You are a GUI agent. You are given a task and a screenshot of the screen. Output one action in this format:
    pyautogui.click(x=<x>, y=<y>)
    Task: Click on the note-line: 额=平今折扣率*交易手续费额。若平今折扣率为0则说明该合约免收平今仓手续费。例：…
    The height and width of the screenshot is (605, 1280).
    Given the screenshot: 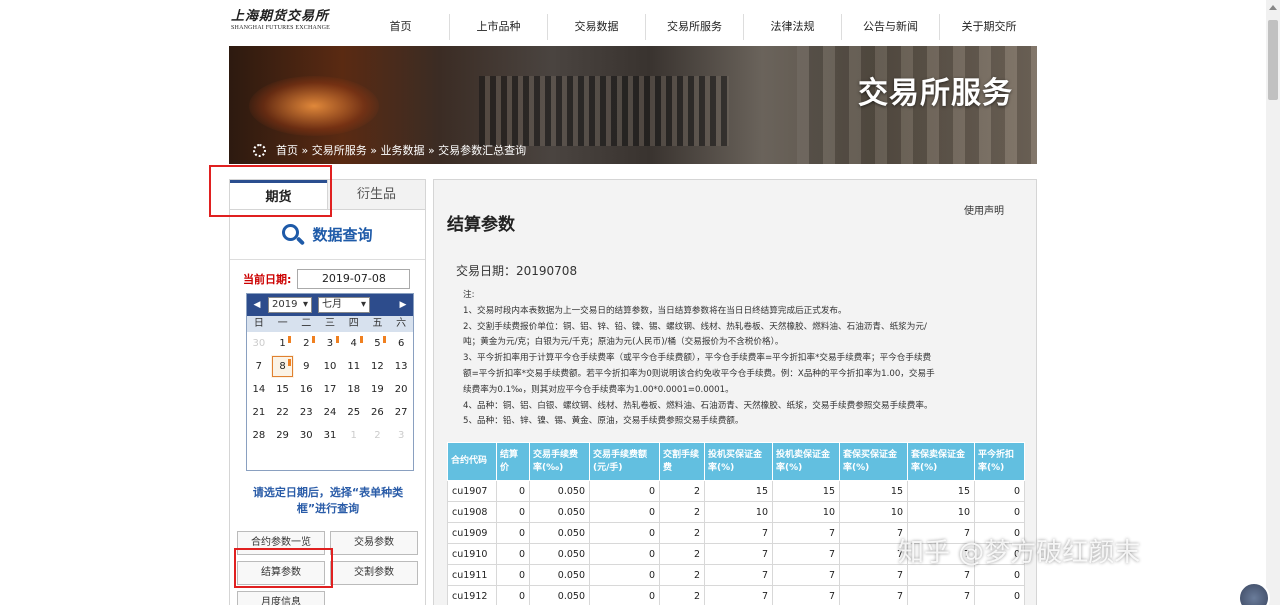 What is the action you would take?
    pyautogui.click(x=699, y=373)
    